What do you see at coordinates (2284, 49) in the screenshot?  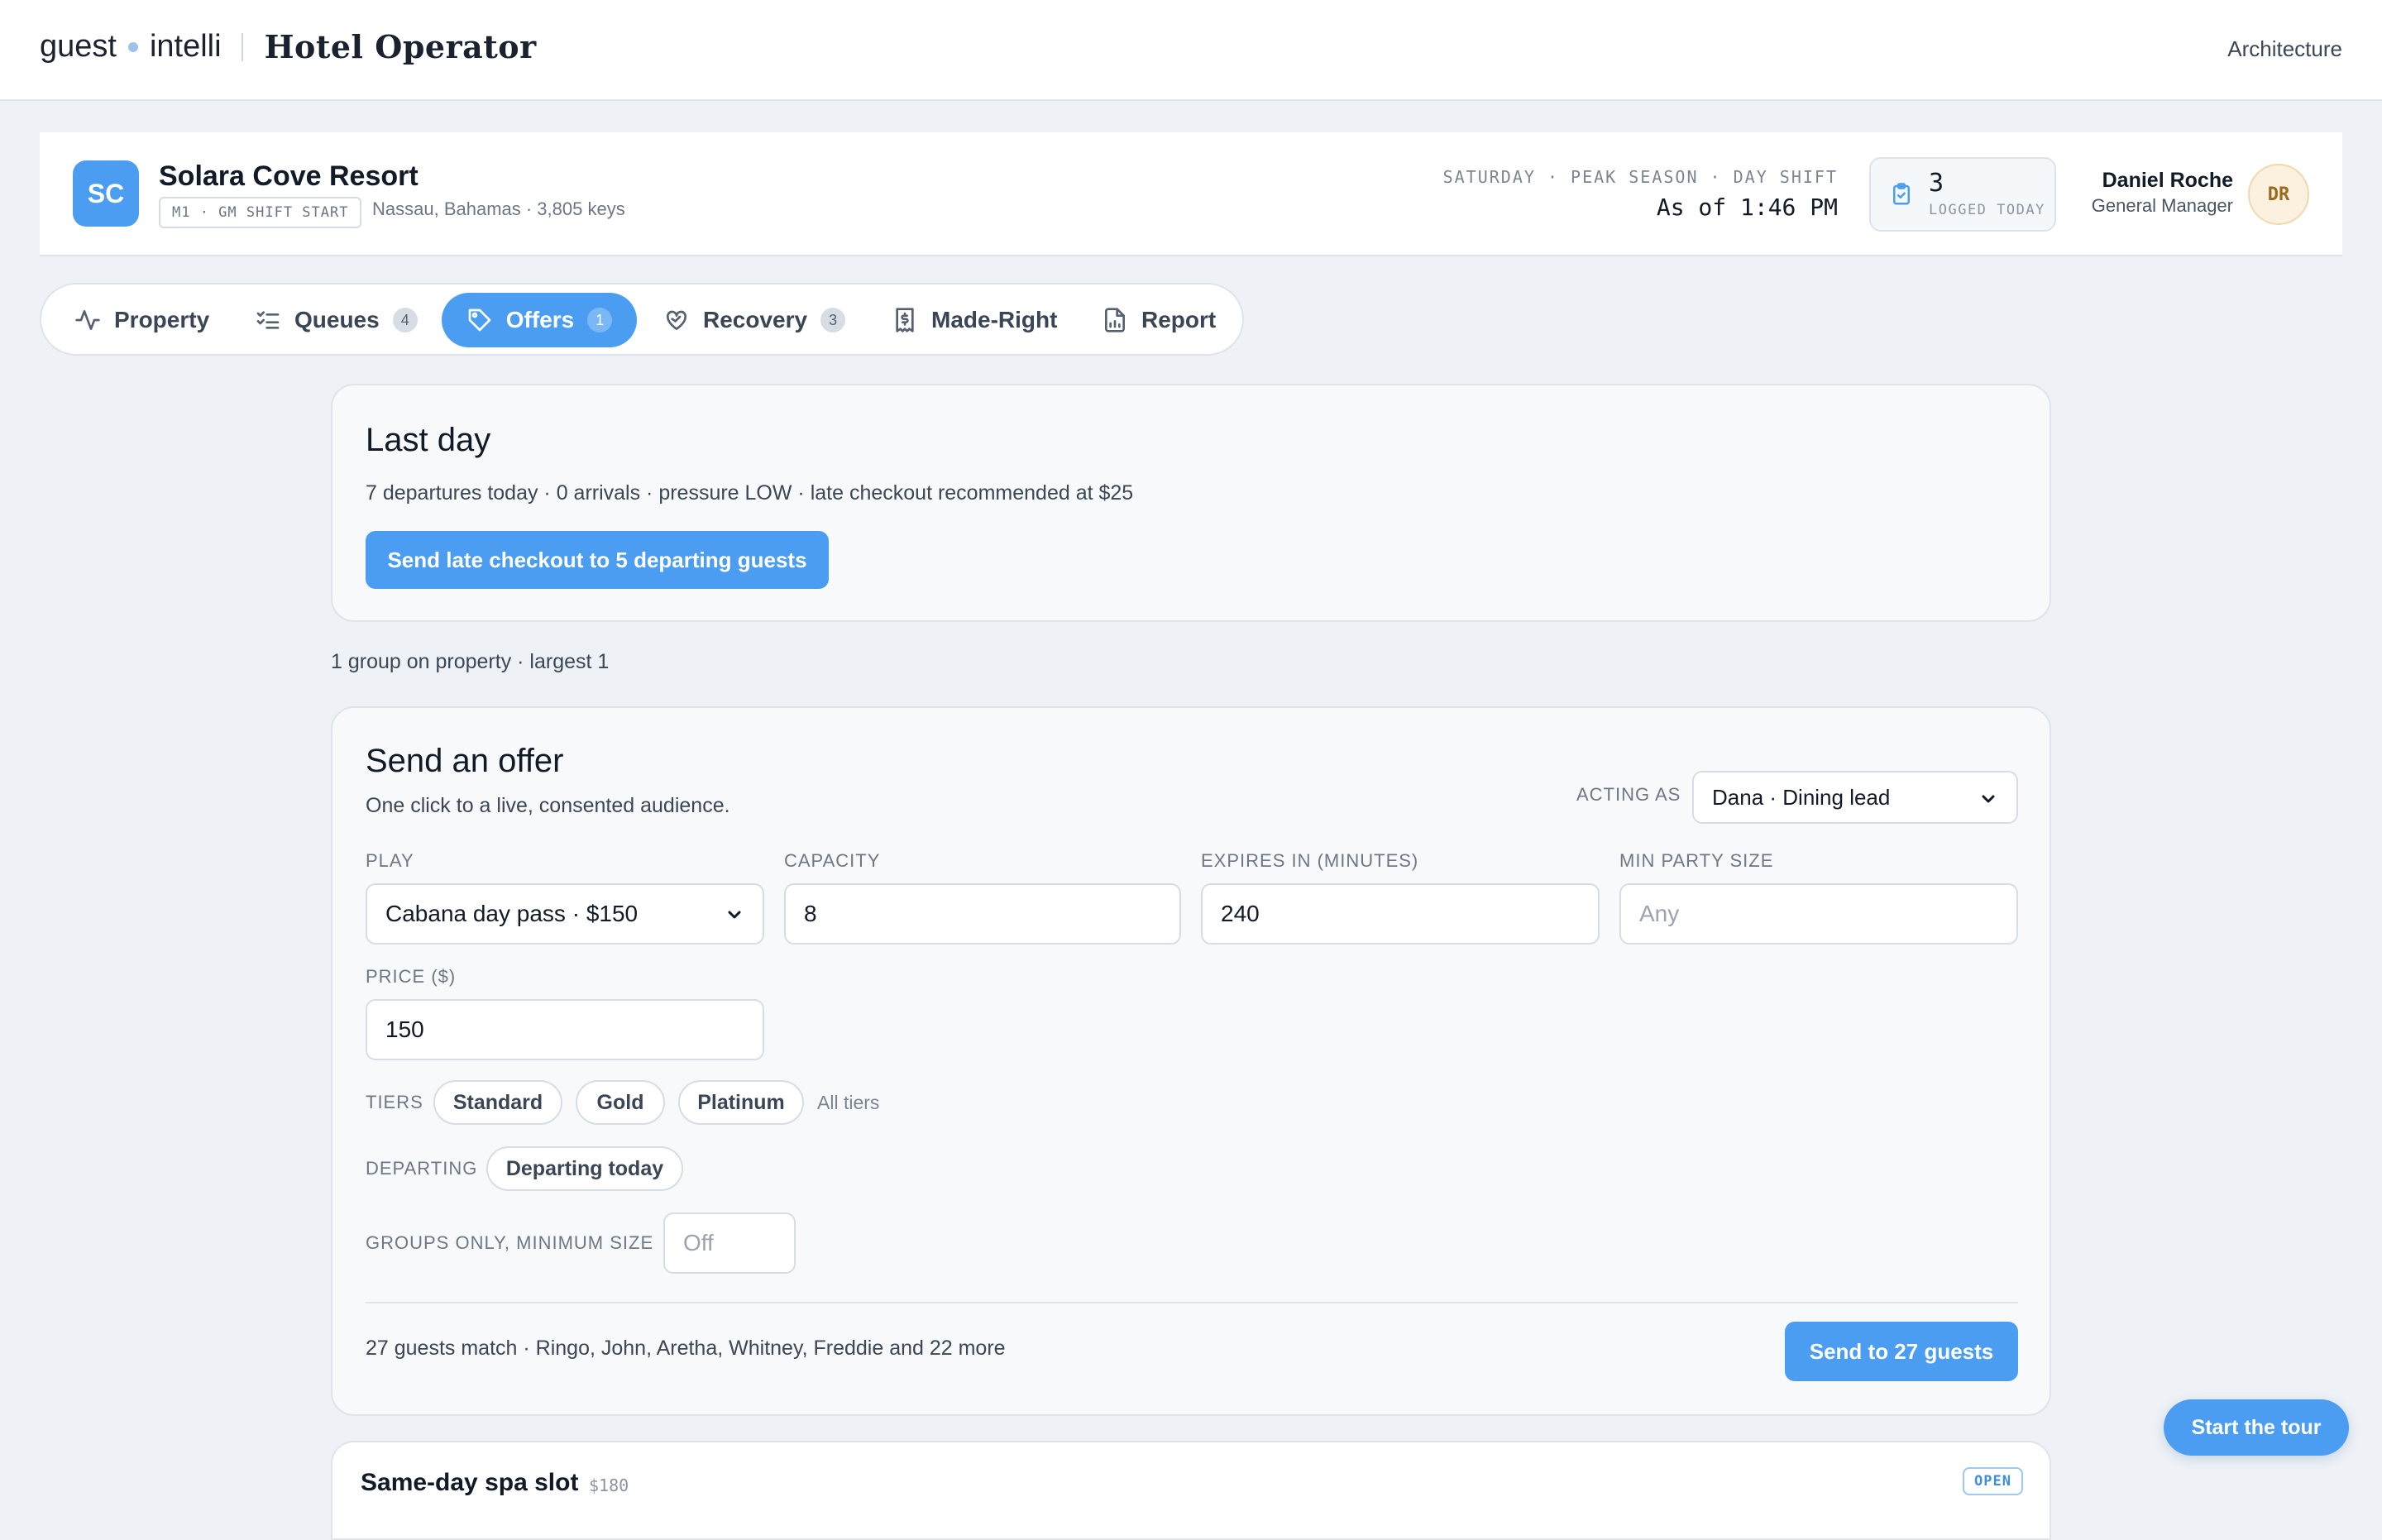 I see `architecture-link: Architecture` at bounding box center [2284, 49].